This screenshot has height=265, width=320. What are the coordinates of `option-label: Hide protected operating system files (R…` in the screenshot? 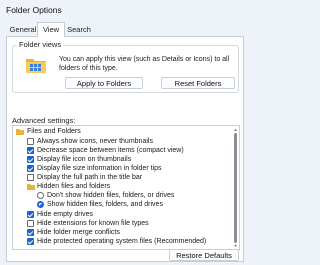 It's located at (122, 241).